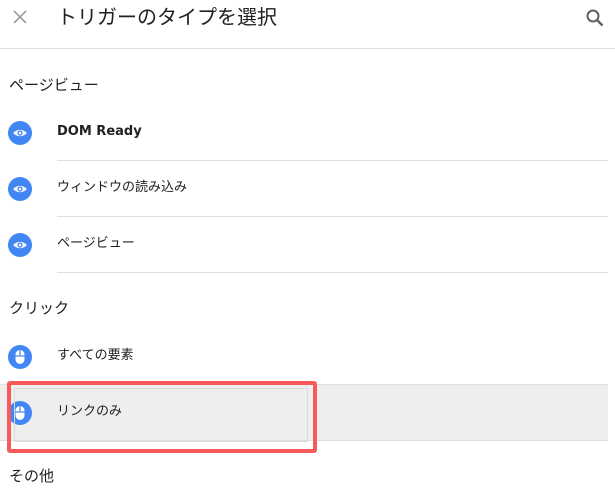 Image resolution: width=615 pixels, height=498 pixels. What do you see at coordinates (307, 24) in the screenshot?
I see `header: トリガーのタイプを選択` at bounding box center [307, 24].